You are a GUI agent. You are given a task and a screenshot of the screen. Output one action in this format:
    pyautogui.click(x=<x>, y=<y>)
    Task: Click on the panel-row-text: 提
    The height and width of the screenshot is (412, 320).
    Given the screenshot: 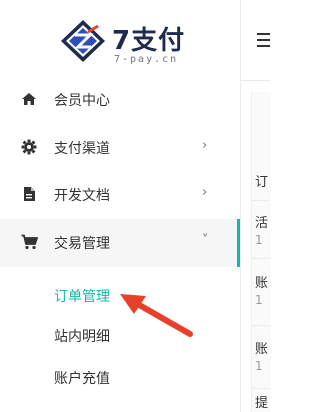 What is the action you would take?
    pyautogui.click(x=262, y=403)
    